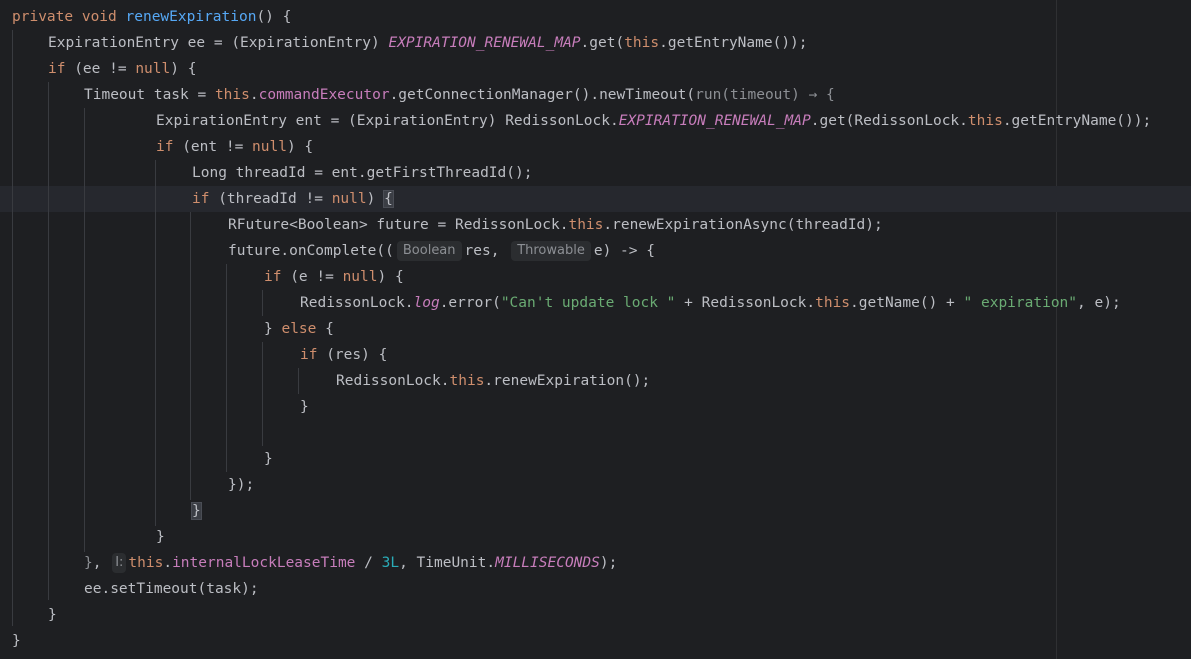 This screenshot has height=659, width=1191. What do you see at coordinates (293, 199) in the screenshot?
I see `code-line: if (threadId != null) {` at bounding box center [293, 199].